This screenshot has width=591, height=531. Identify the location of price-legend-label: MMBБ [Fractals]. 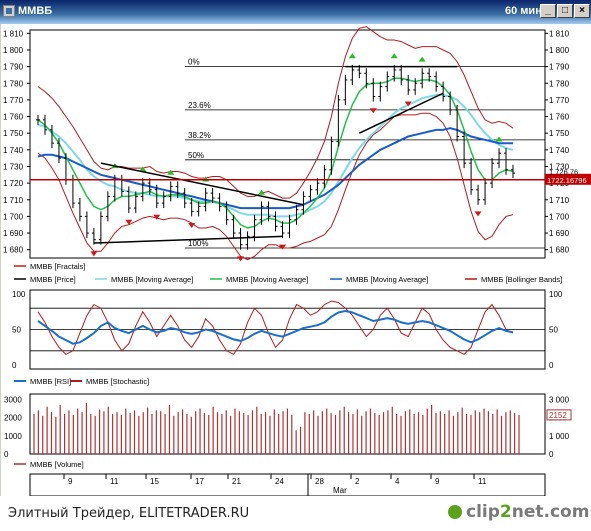
(57, 266).